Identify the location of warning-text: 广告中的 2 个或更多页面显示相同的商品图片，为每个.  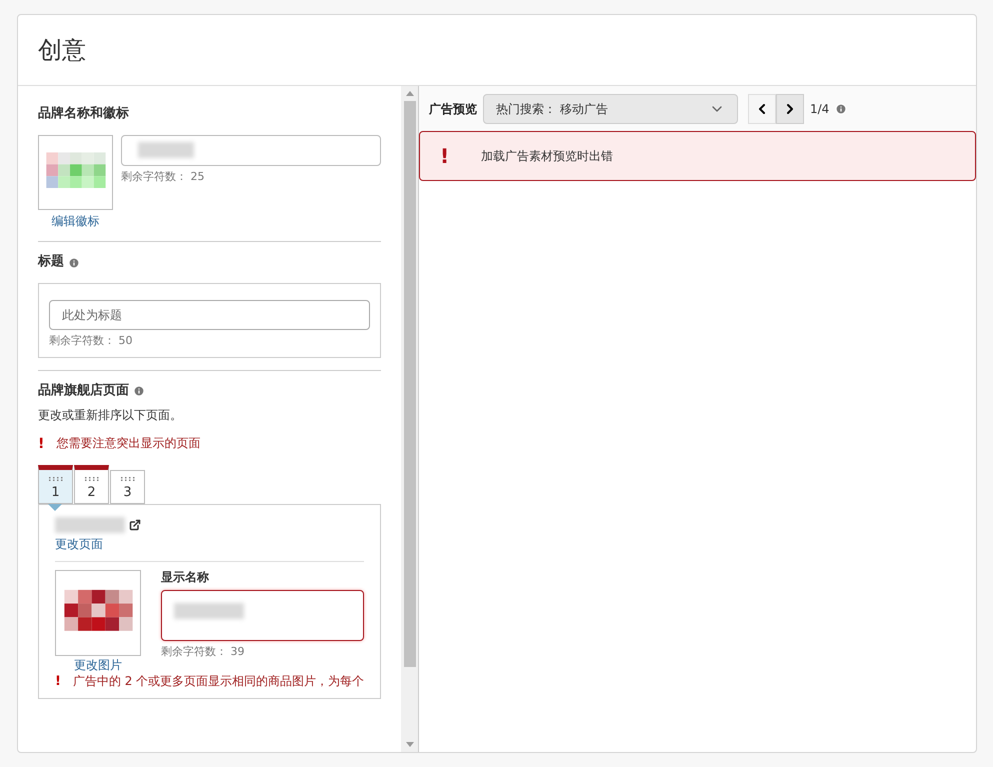
(218, 682).